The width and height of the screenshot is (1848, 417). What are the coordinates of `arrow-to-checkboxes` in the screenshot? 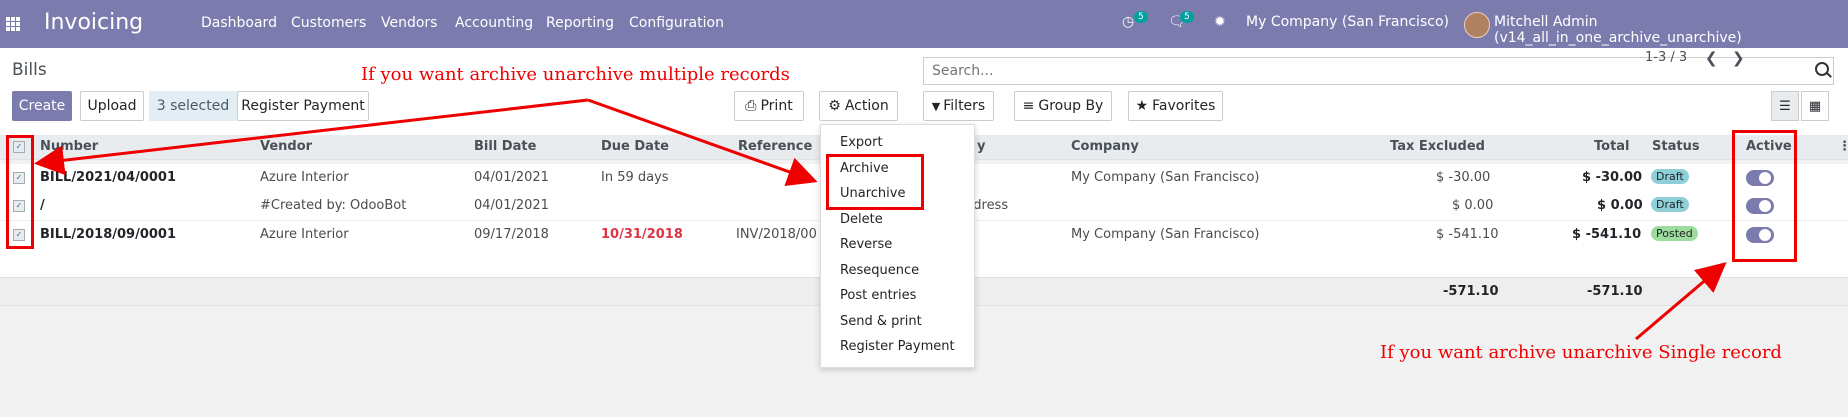 It's located at (311, 137).